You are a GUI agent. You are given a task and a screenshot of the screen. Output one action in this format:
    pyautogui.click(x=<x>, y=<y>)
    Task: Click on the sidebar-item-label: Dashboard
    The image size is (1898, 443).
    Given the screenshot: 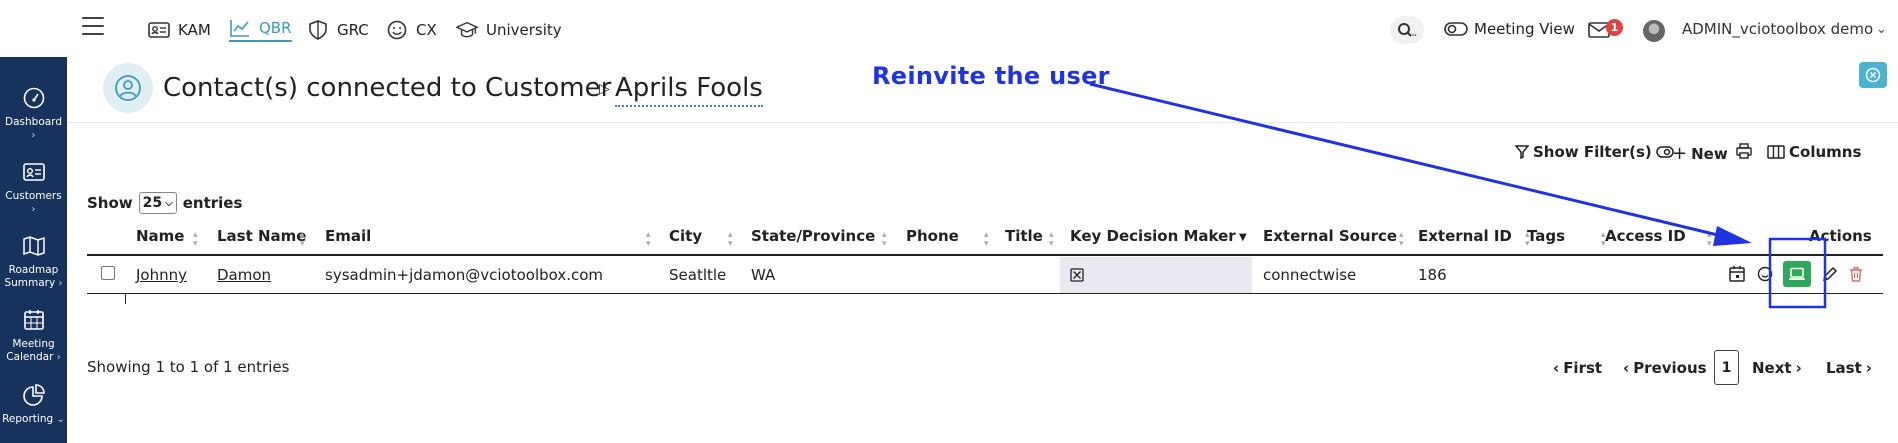 What is the action you would take?
    pyautogui.click(x=33, y=122)
    